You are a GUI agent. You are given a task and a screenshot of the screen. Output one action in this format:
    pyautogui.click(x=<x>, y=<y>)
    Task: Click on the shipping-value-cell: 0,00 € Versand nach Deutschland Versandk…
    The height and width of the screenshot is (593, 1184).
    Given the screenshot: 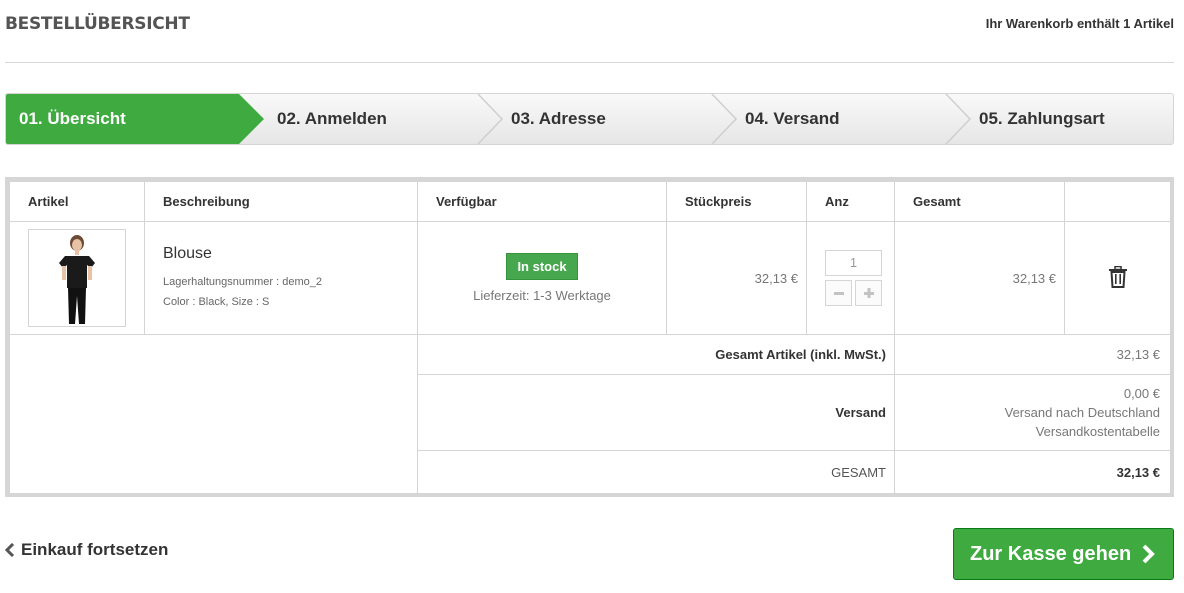 What is the action you would take?
    pyautogui.click(x=1032, y=412)
    